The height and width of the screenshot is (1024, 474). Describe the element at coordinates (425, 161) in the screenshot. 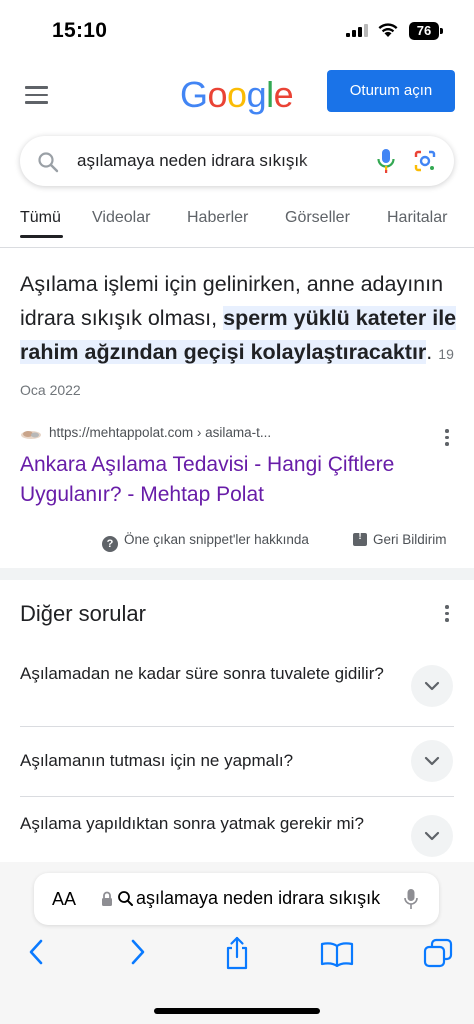

I see `google-lens-icon` at that location.